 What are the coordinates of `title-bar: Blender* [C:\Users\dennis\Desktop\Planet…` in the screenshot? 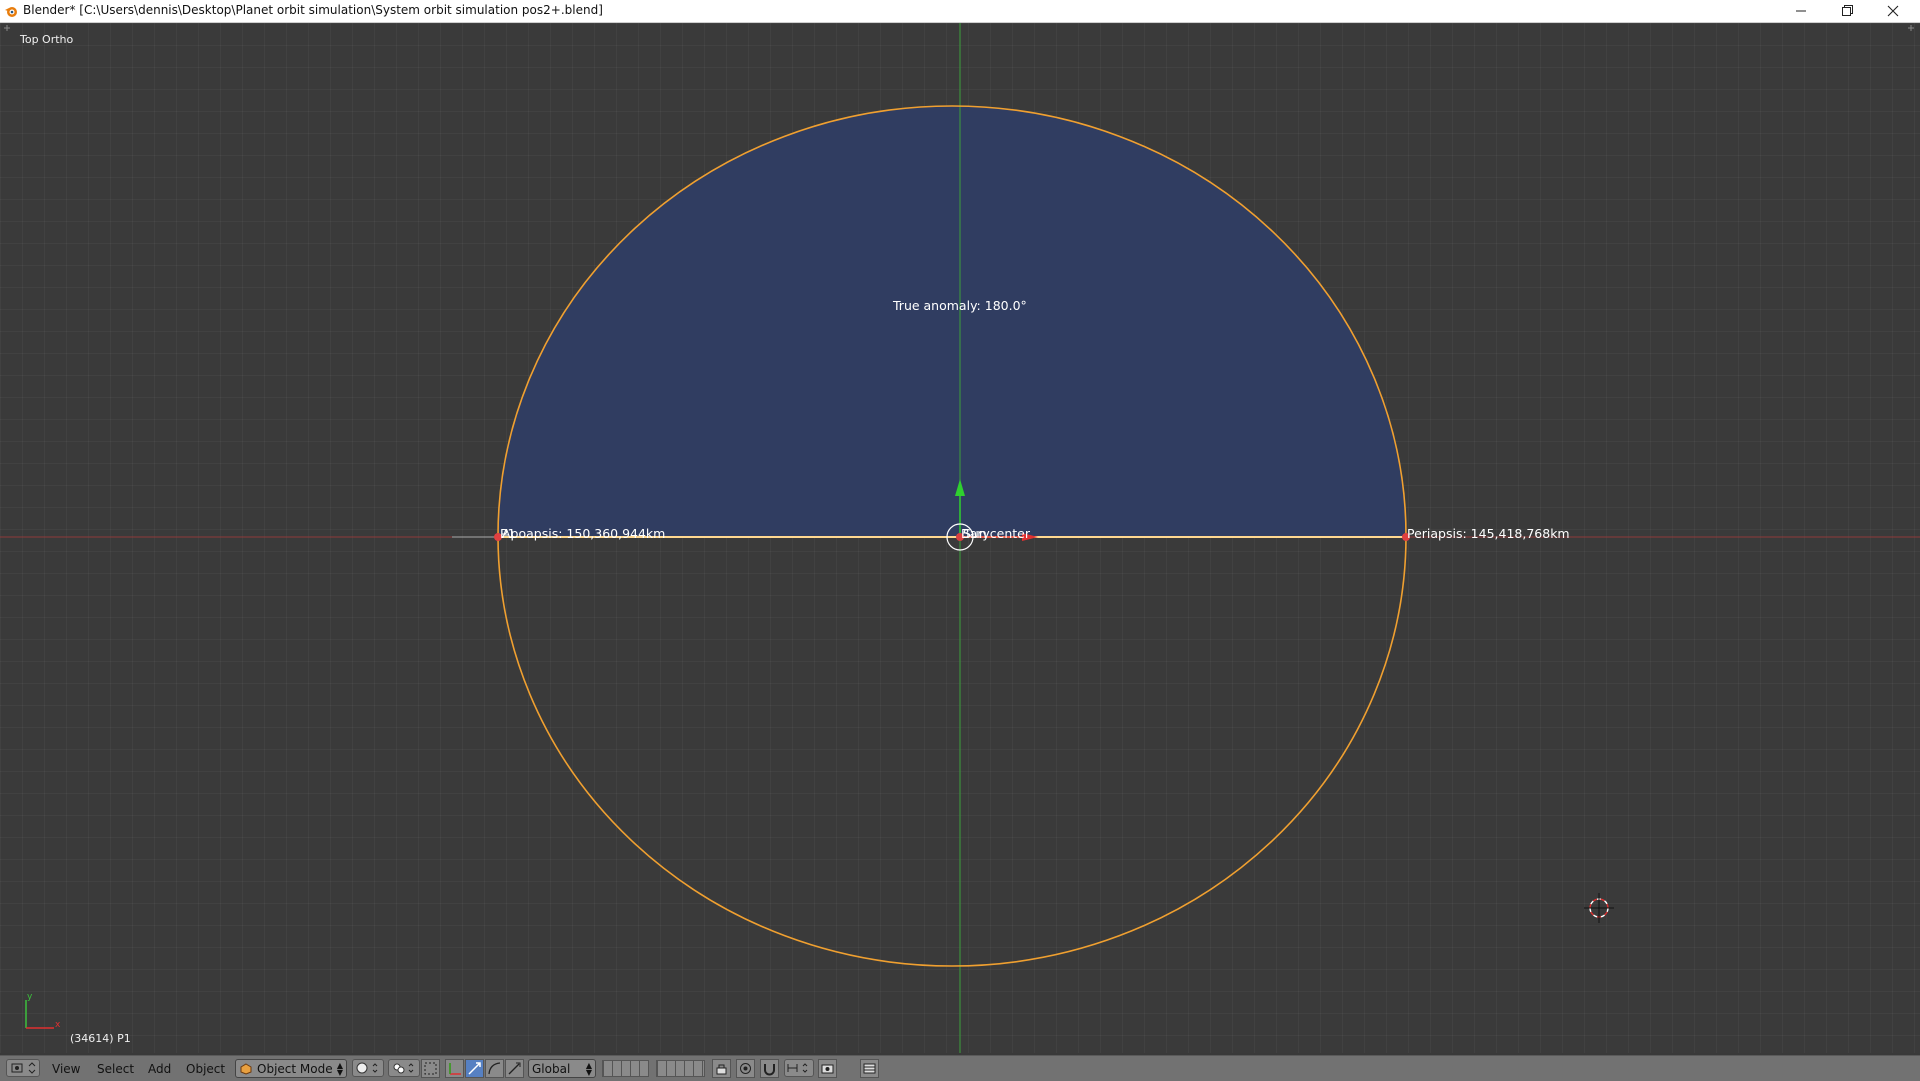 It's located at (960, 11).